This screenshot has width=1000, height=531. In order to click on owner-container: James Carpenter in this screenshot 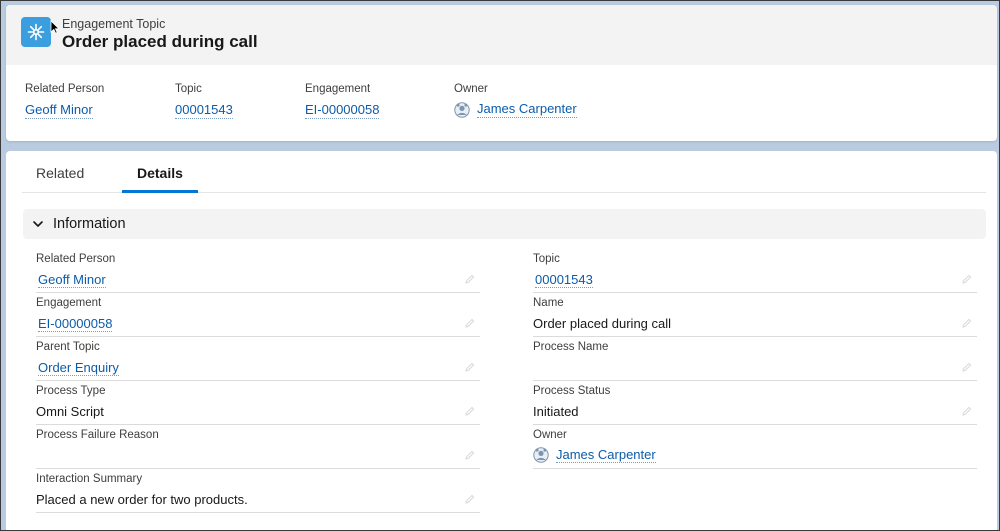, I will do `click(515, 109)`.